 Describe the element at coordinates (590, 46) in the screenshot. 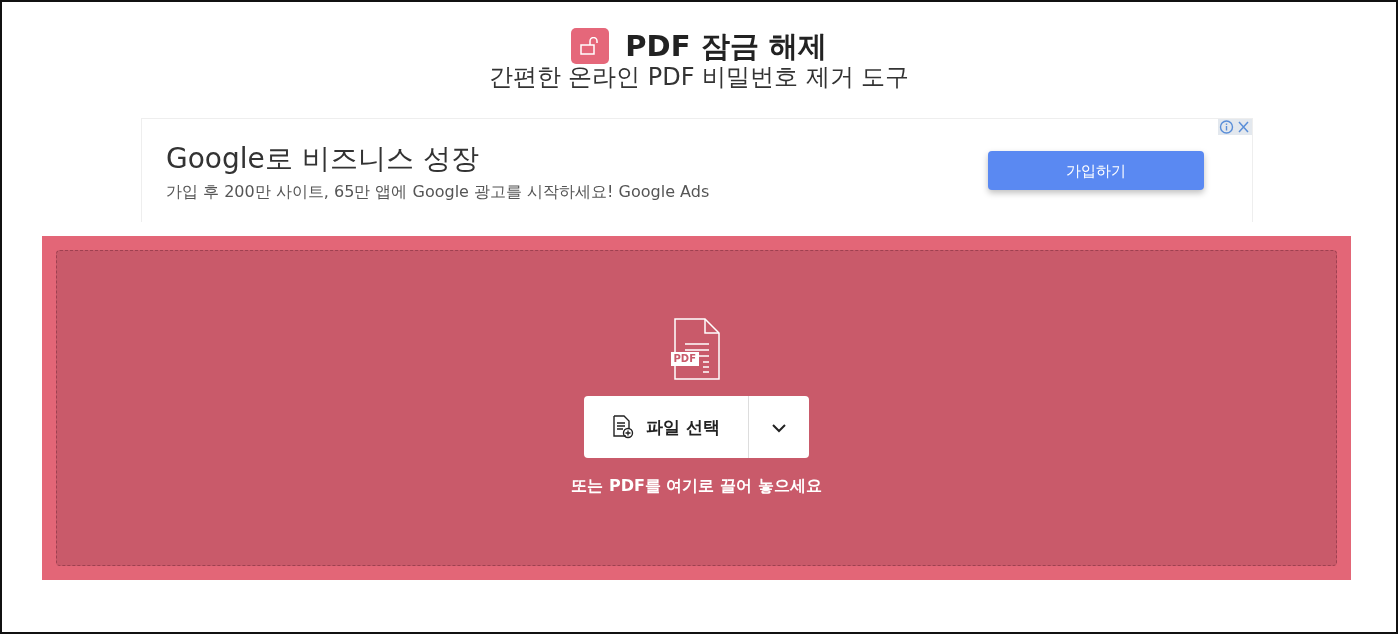

I see `unlock-icon` at that location.